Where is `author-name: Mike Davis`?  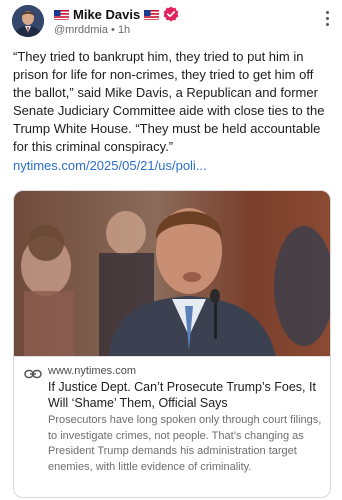 author-name: Mike Davis is located at coordinates (106, 14).